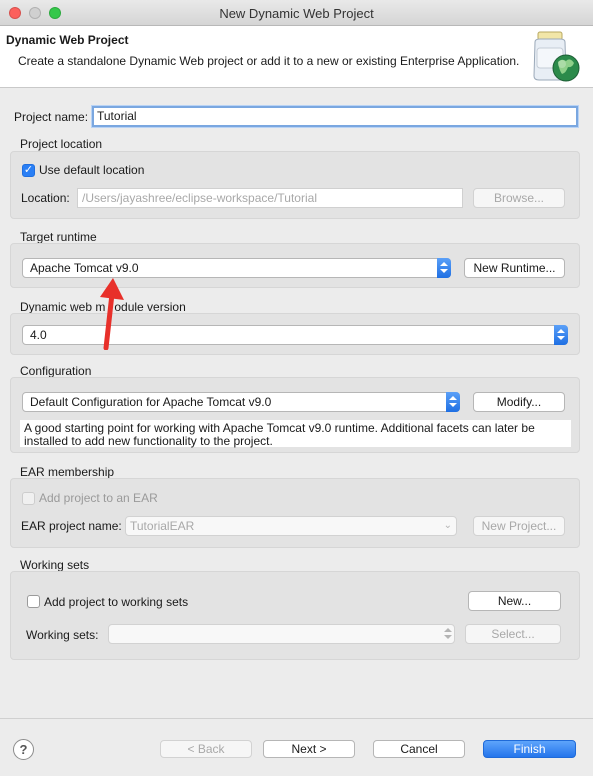 This screenshot has width=593, height=776. What do you see at coordinates (61, 144) in the screenshot?
I see `project-location-heading: Project location` at bounding box center [61, 144].